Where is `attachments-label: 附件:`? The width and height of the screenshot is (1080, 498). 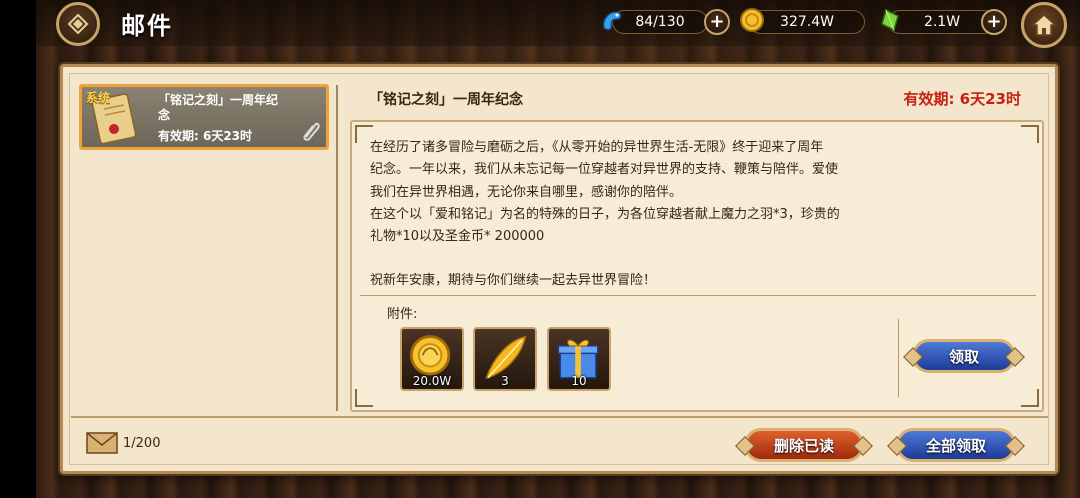 attachments-label: 附件: is located at coordinates (402, 314).